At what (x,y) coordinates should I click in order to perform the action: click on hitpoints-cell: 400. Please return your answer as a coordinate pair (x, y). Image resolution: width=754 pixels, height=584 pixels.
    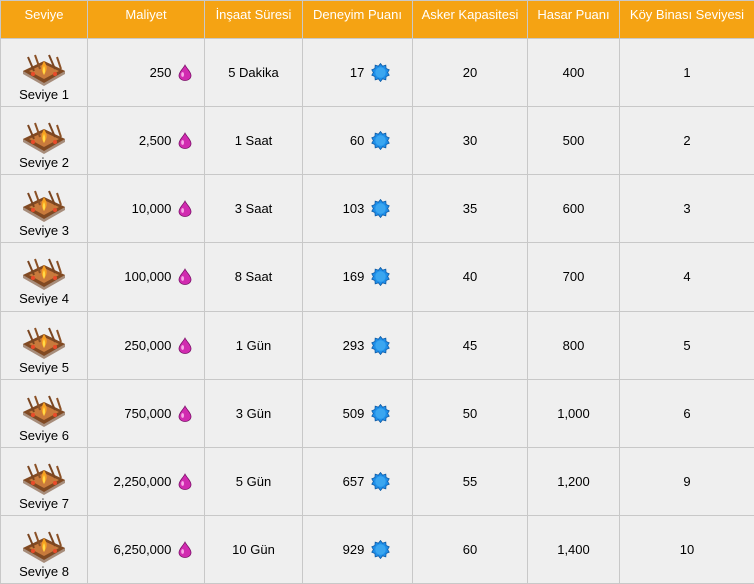
    Looking at the image, I should click on (573, 72).